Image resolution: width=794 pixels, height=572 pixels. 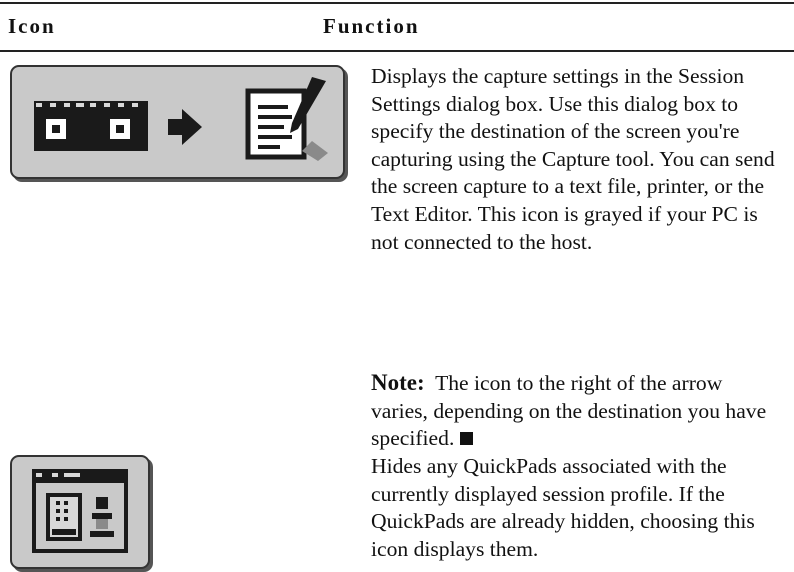 I want to click on column-header-function: Function, so click(x=371, y=26).